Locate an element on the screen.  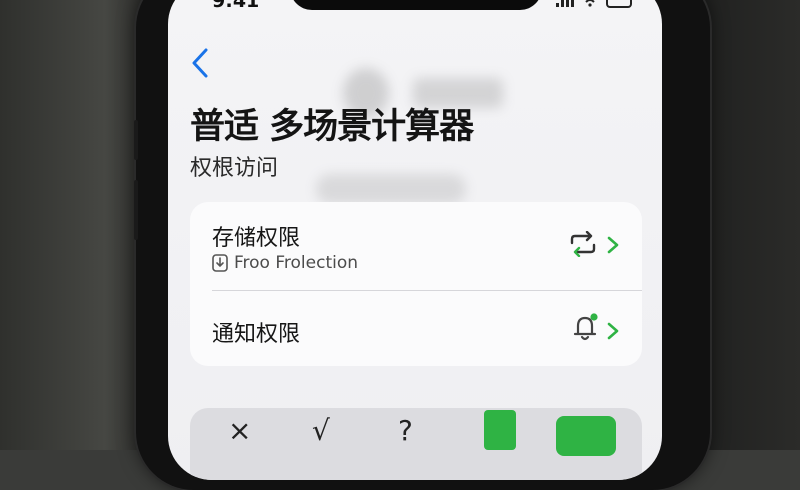
question-key: ? is located at coordinates (405, 430).